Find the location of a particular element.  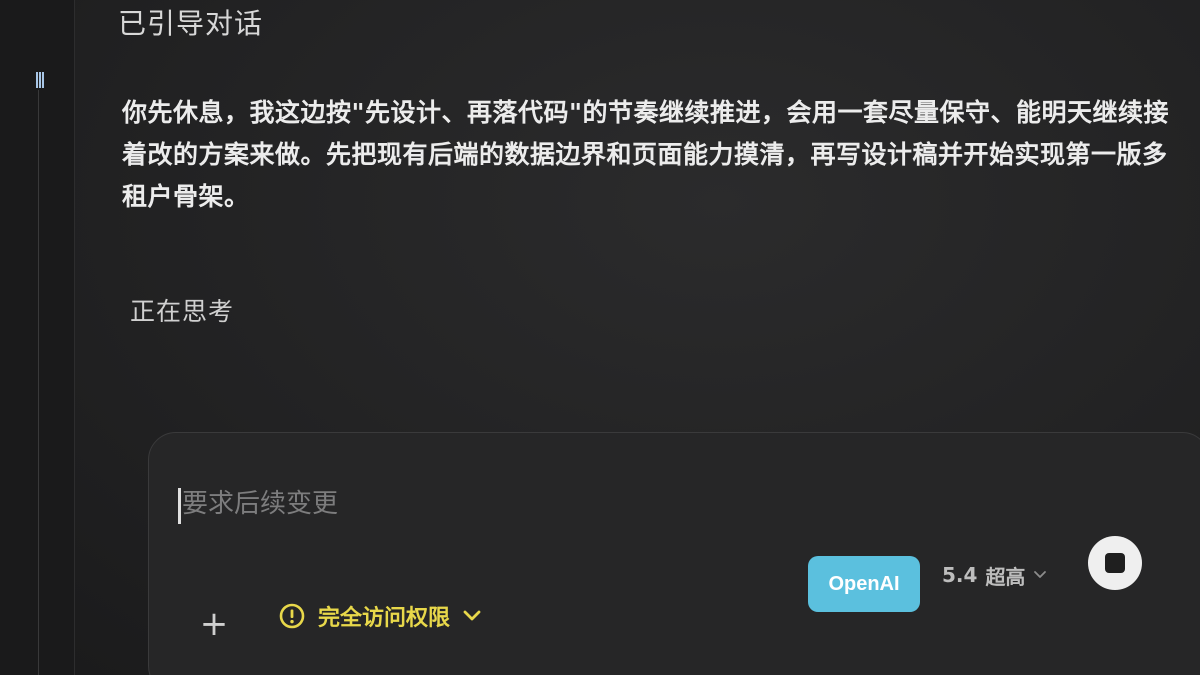

warning-circle-icon is located at coordinates (292, 616).